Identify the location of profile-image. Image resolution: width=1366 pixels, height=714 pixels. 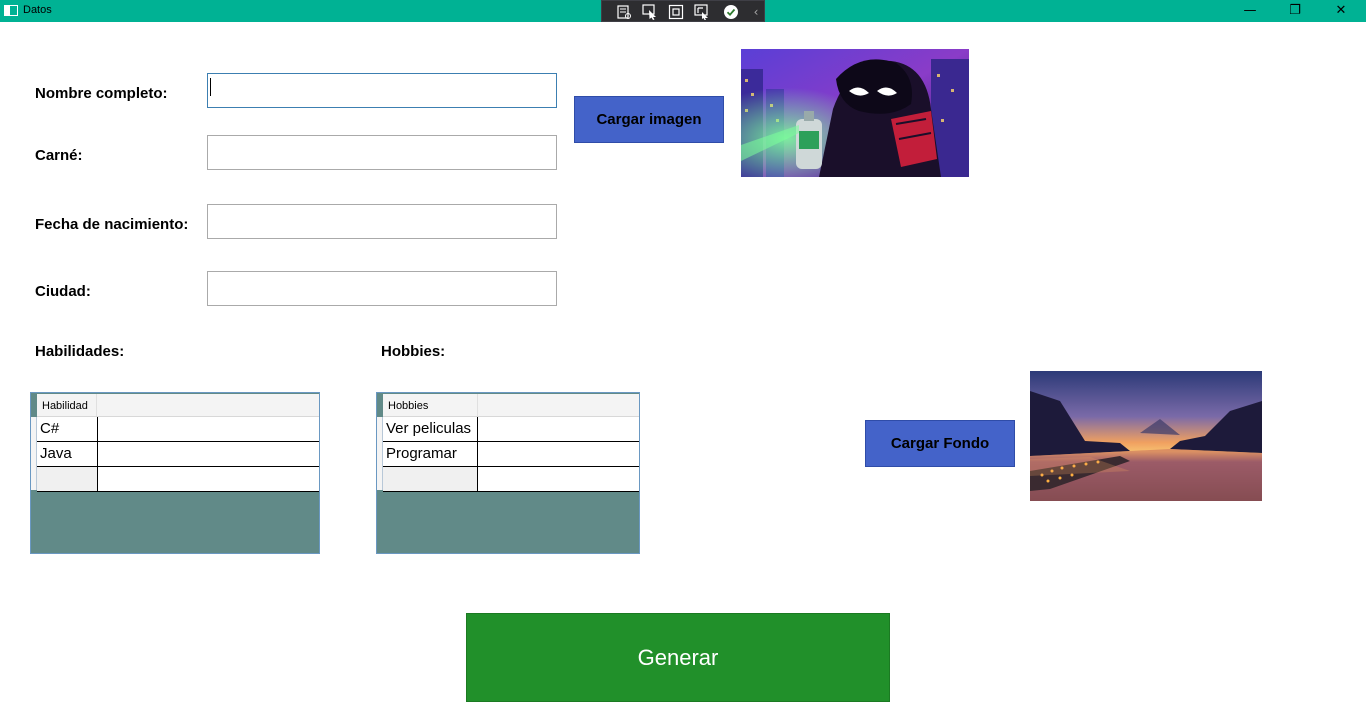
(855, 113).